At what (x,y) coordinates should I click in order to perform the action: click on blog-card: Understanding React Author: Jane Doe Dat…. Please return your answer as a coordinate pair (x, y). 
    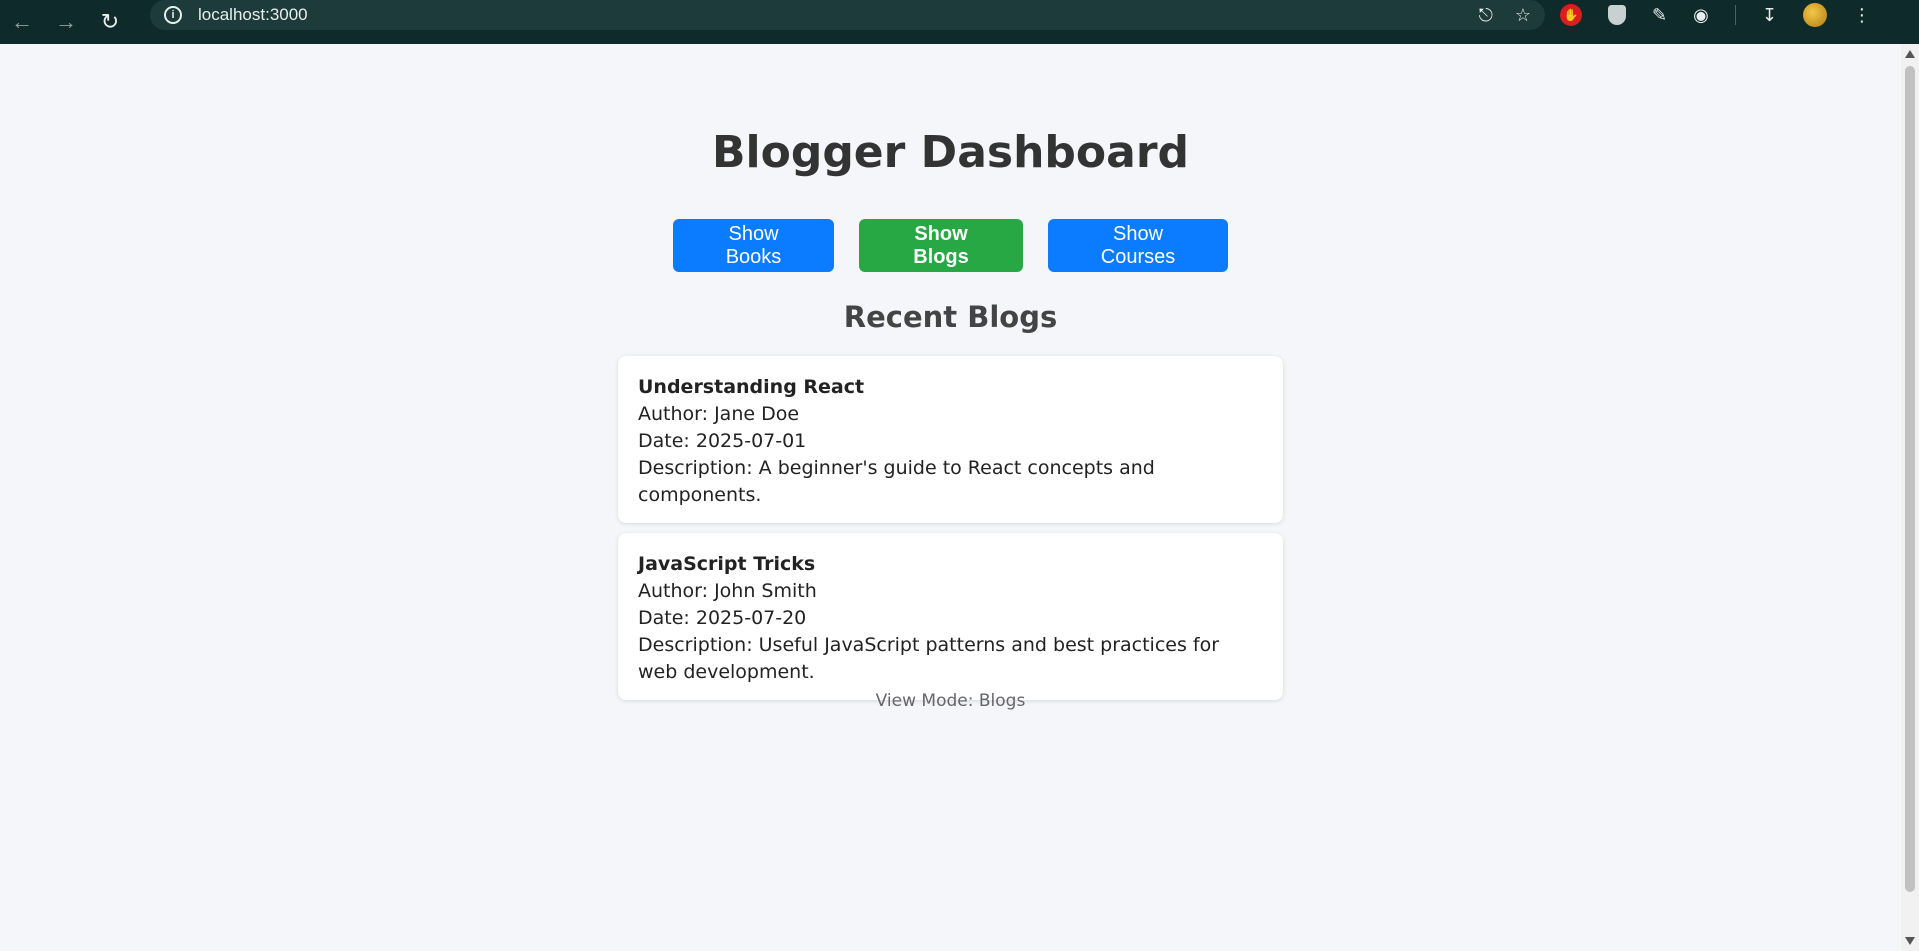
    Looking at the image, I should click on (950, 439).